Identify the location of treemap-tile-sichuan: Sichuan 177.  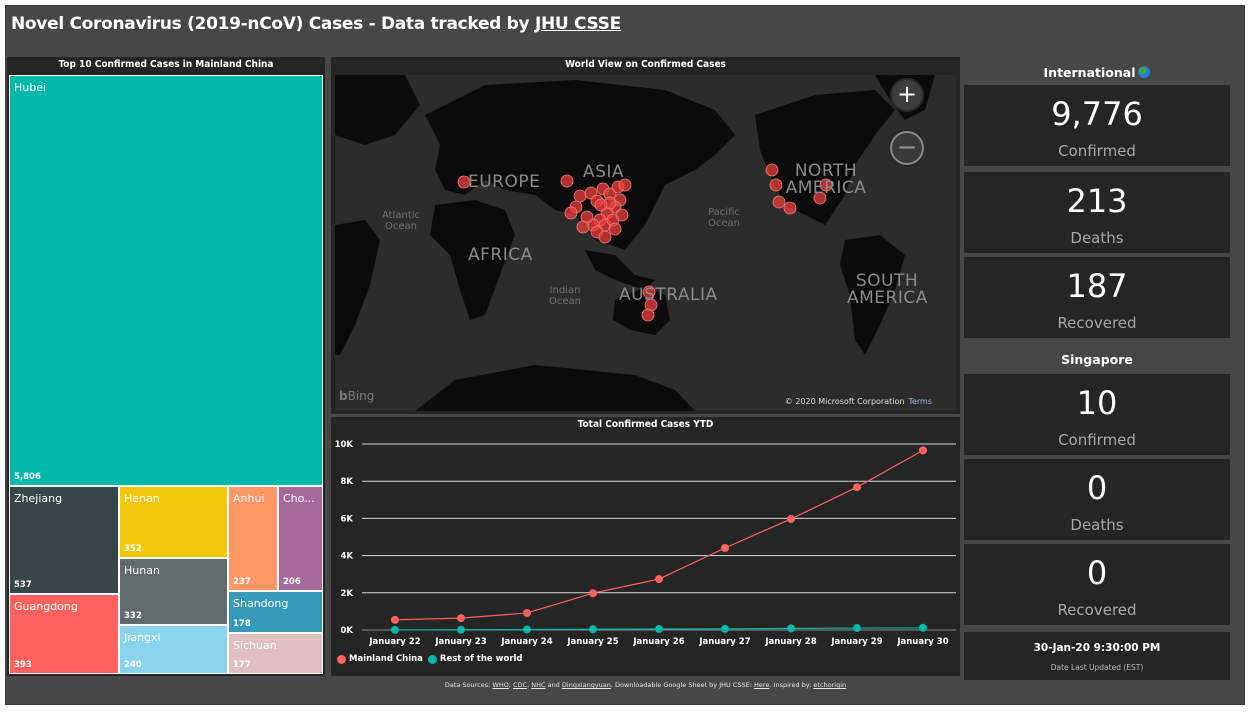
(275, 653).